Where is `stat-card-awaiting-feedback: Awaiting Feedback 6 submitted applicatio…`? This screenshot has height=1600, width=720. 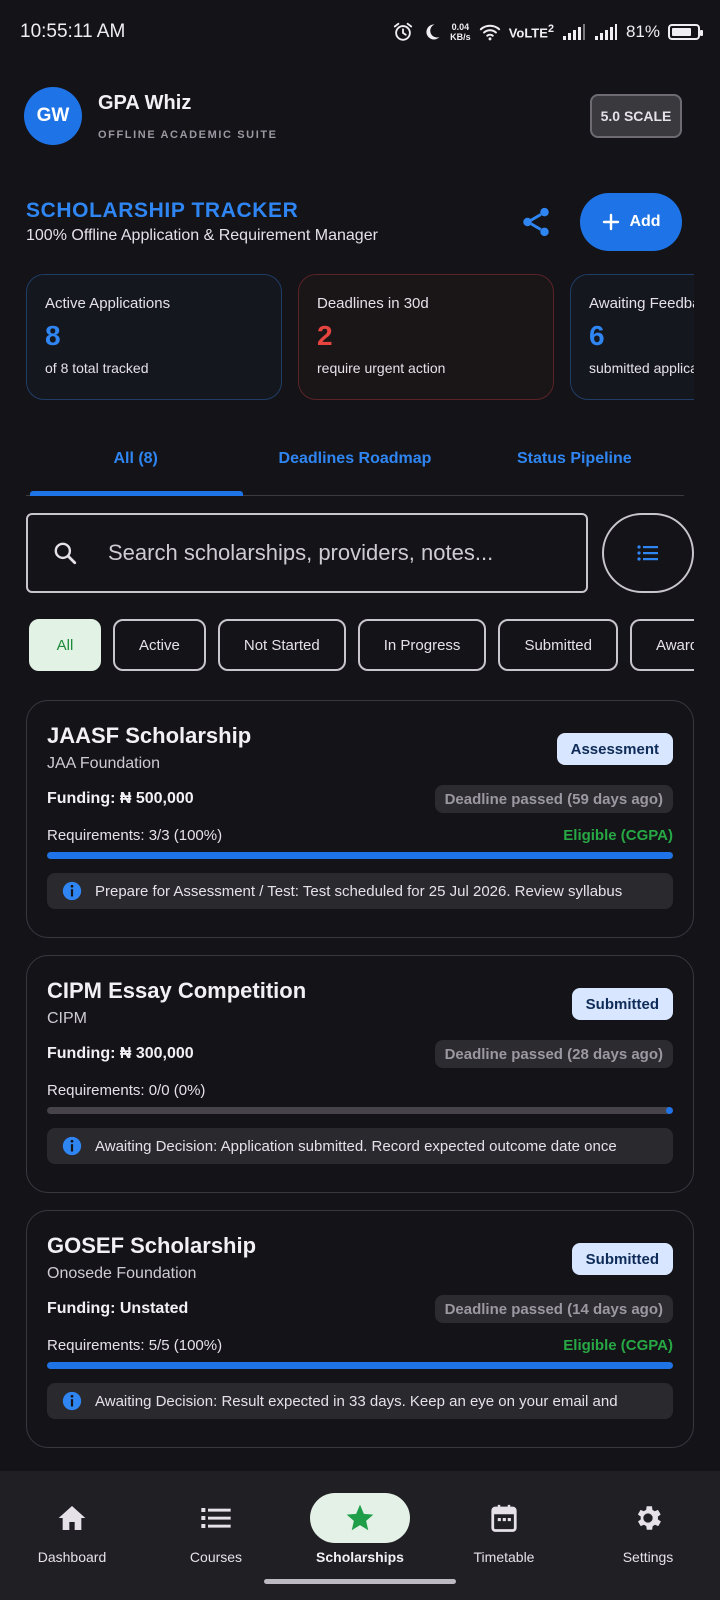 stat-card-awaiting-feedback: Awaiting Feedback 6 submitted applicatio… is located at coordinates (632, 337).